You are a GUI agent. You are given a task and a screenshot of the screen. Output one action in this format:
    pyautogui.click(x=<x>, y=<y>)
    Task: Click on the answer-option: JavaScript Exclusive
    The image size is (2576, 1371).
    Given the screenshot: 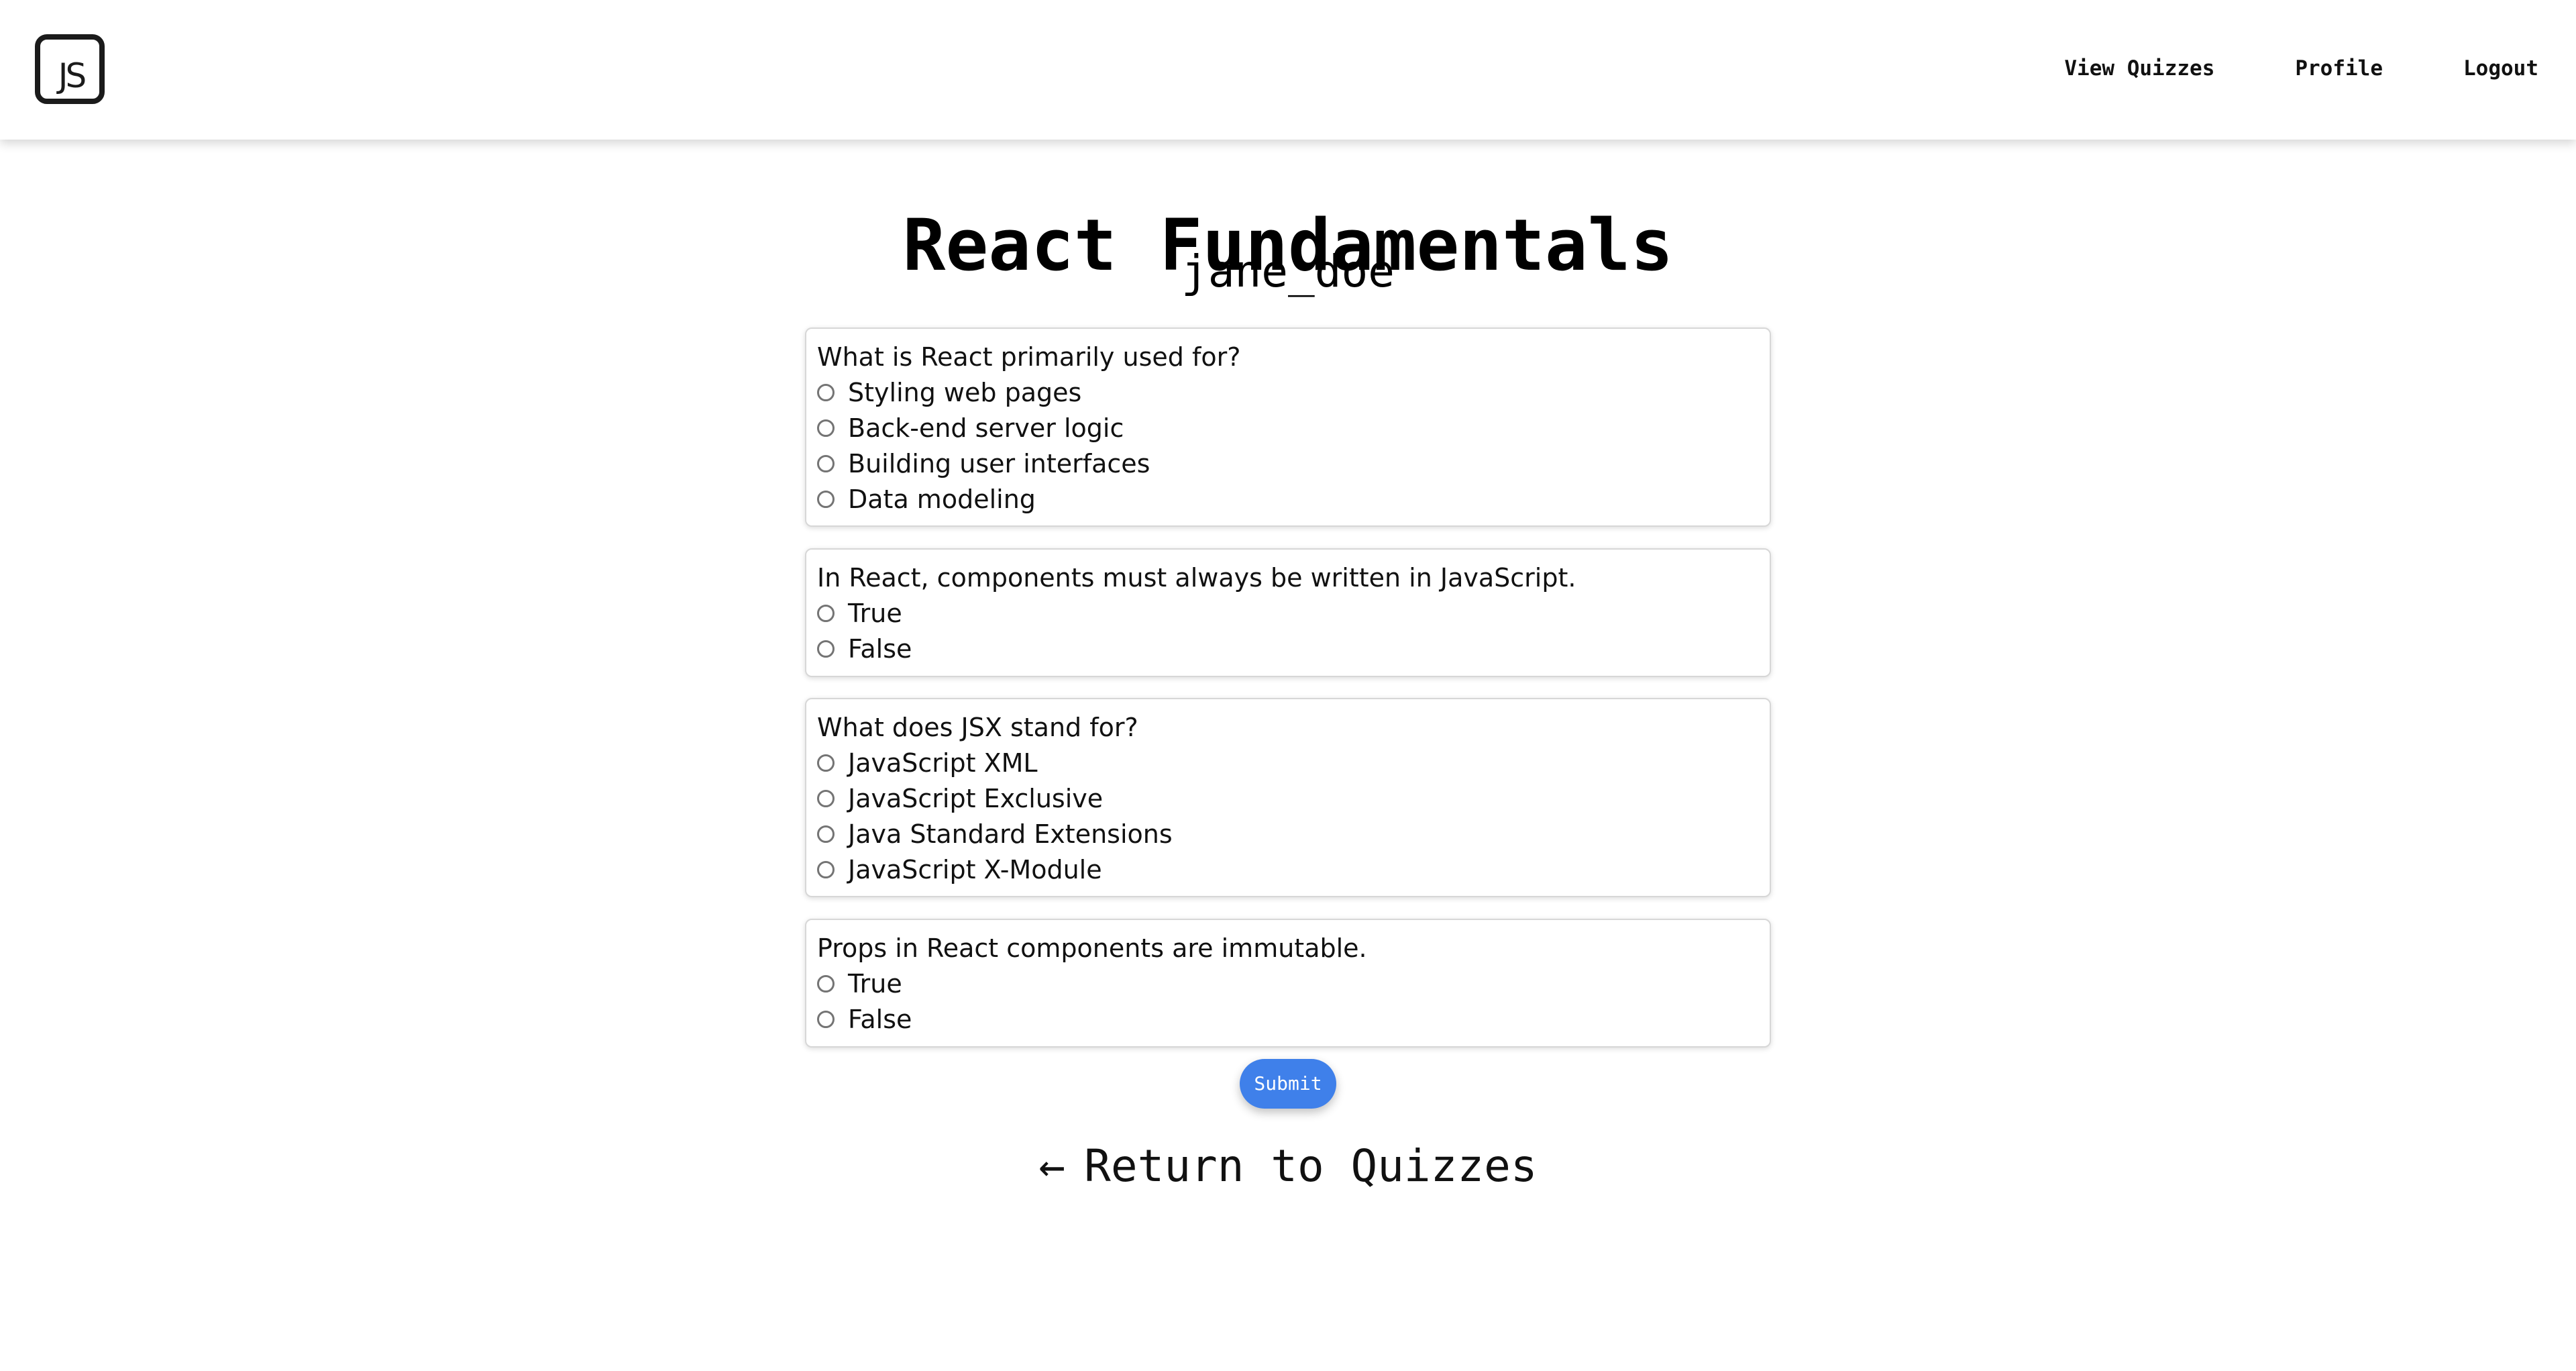 What is the action you would take?
    pyautogui.click(x=1288, y=798)
    